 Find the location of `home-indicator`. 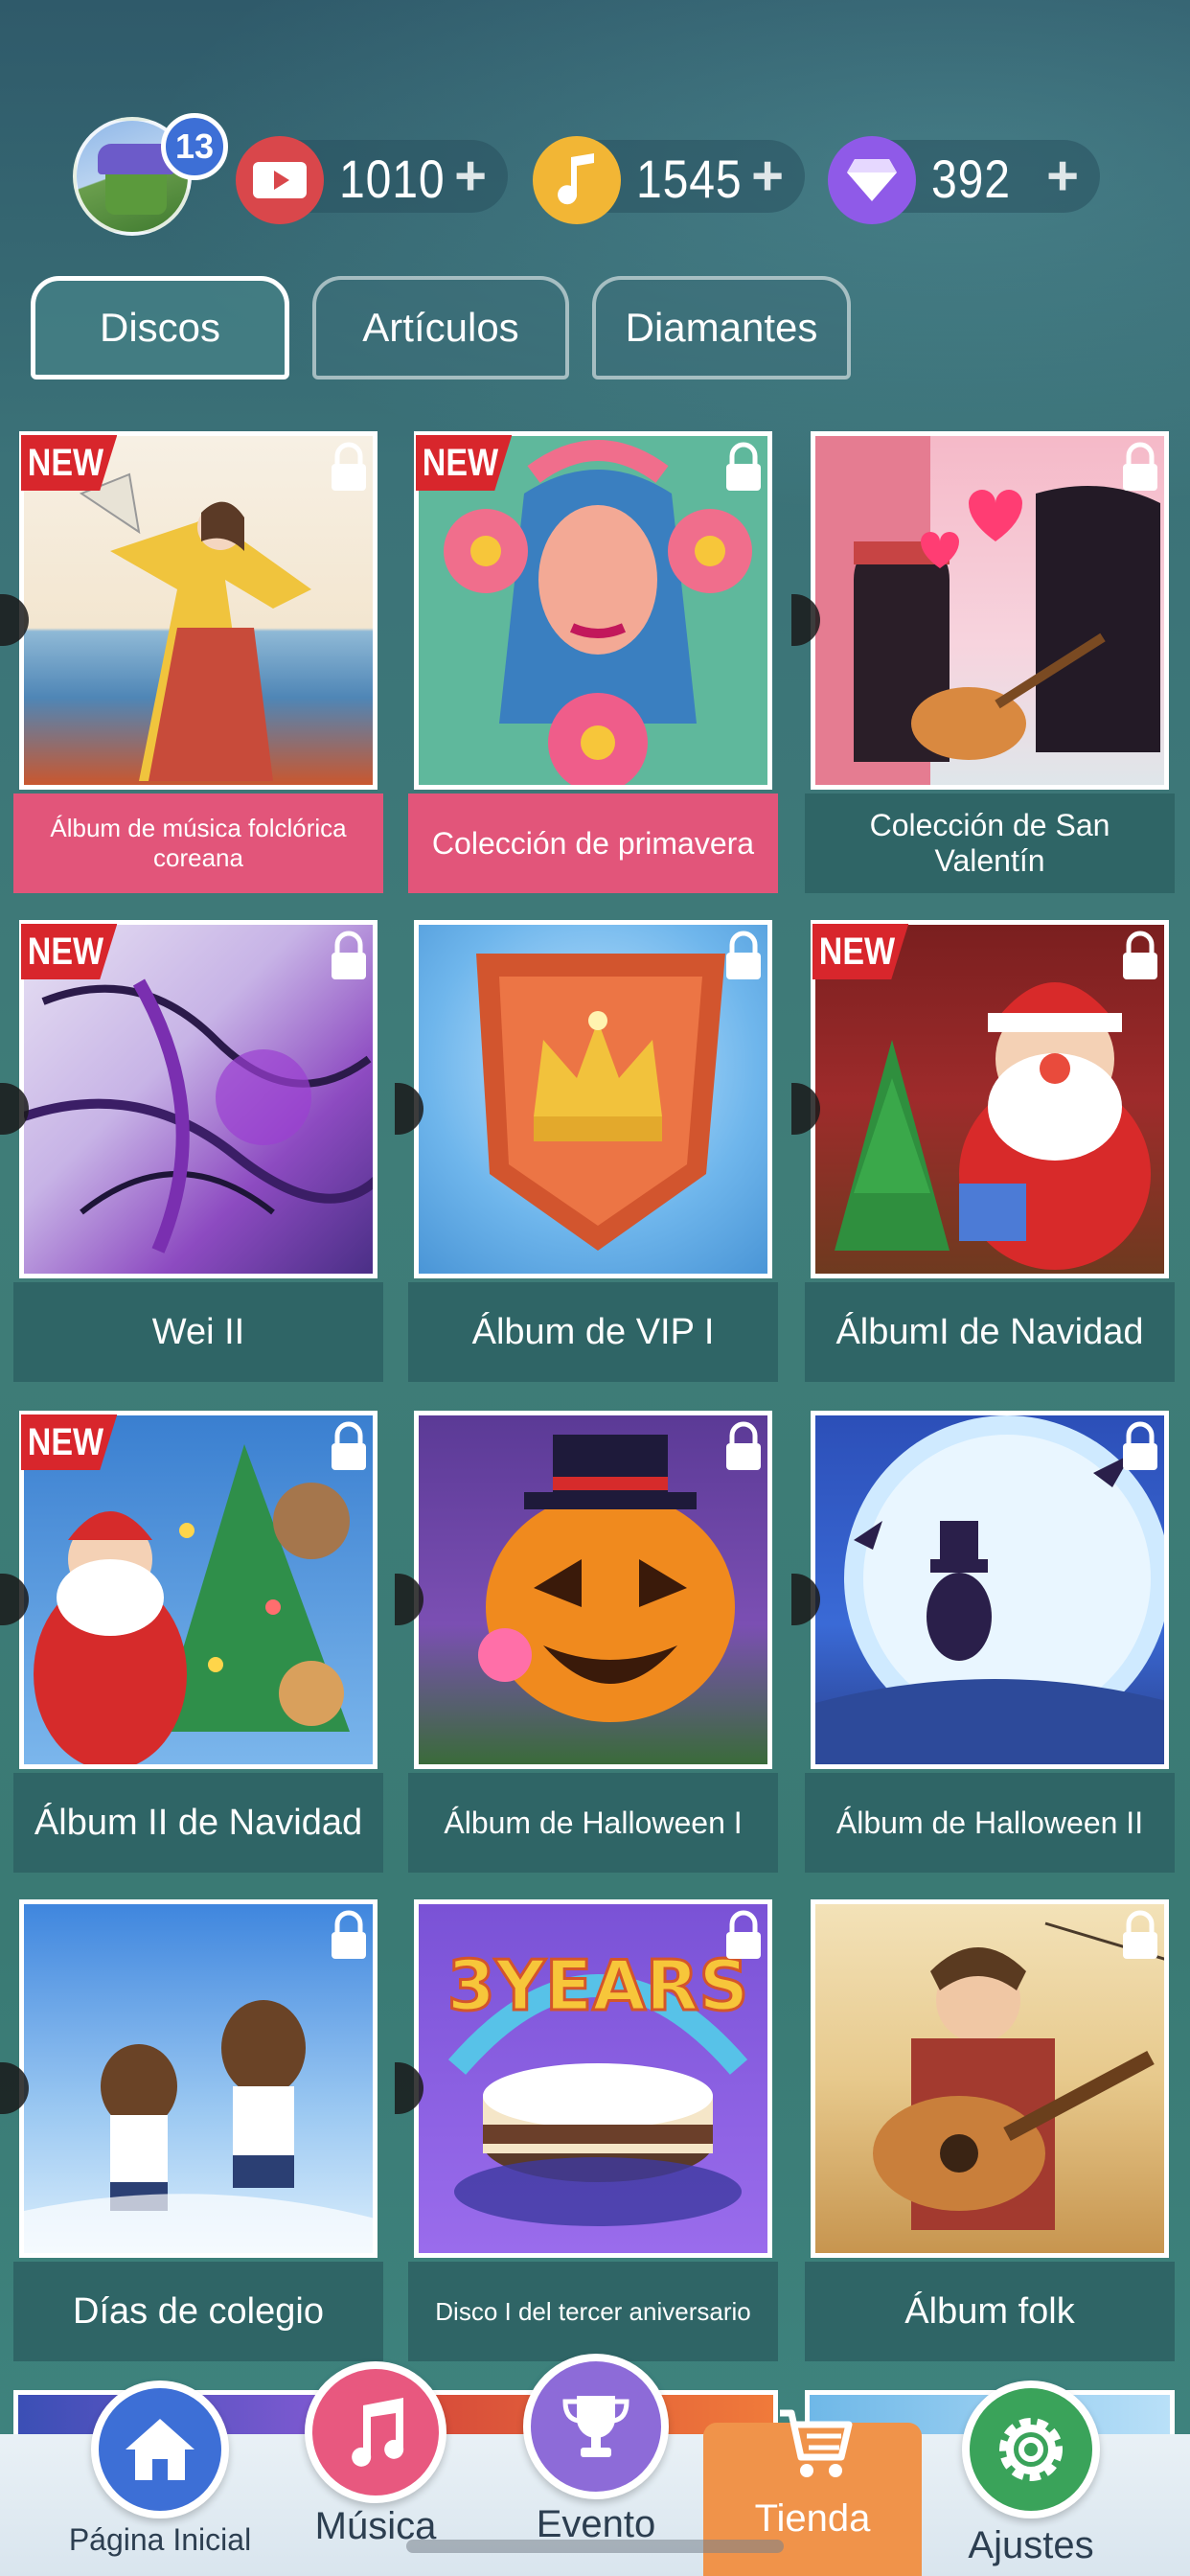

home-indicator is located at coordinates (595, 2546).